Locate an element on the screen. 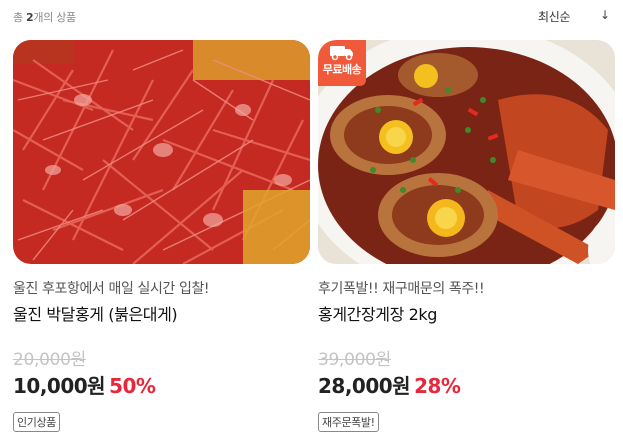  truck-icon is located at coordinates (341, 53).